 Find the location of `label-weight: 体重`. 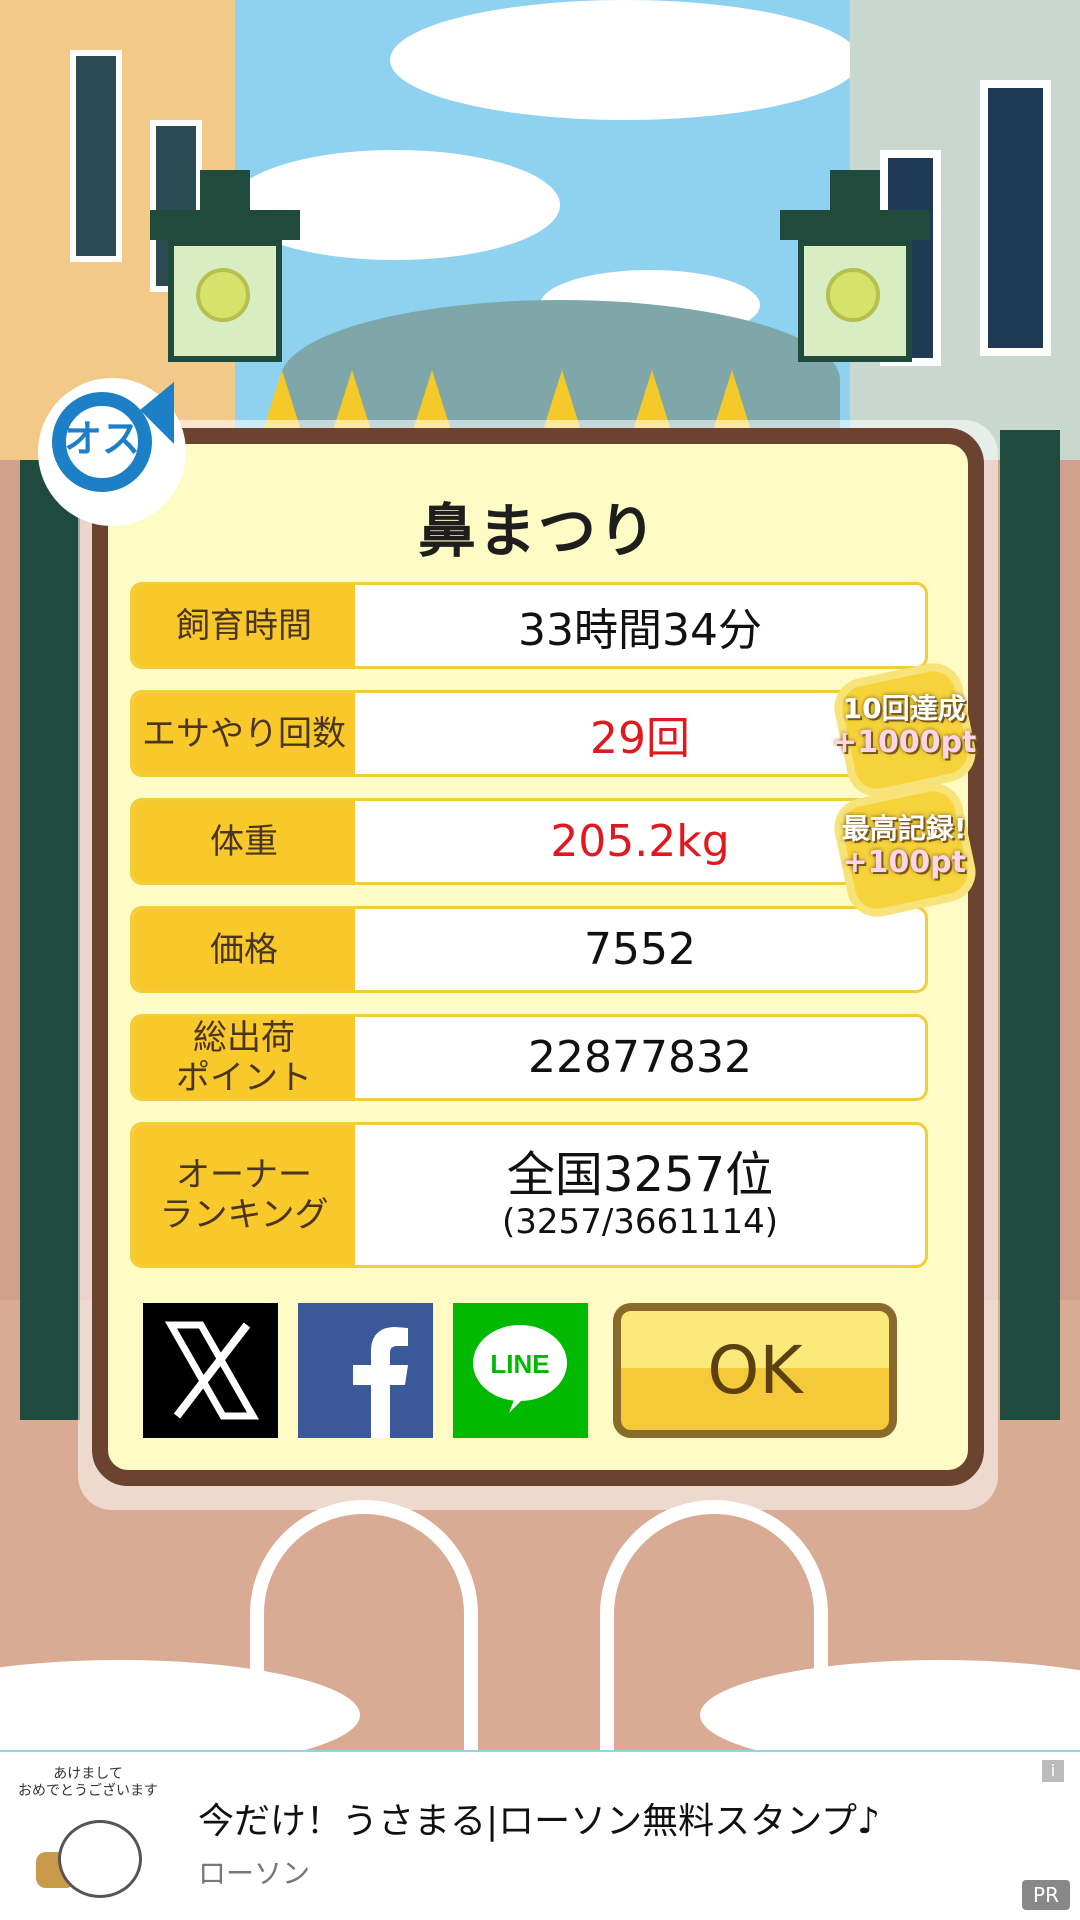

label-weight: 体重 is located at coordinates (244, 841).